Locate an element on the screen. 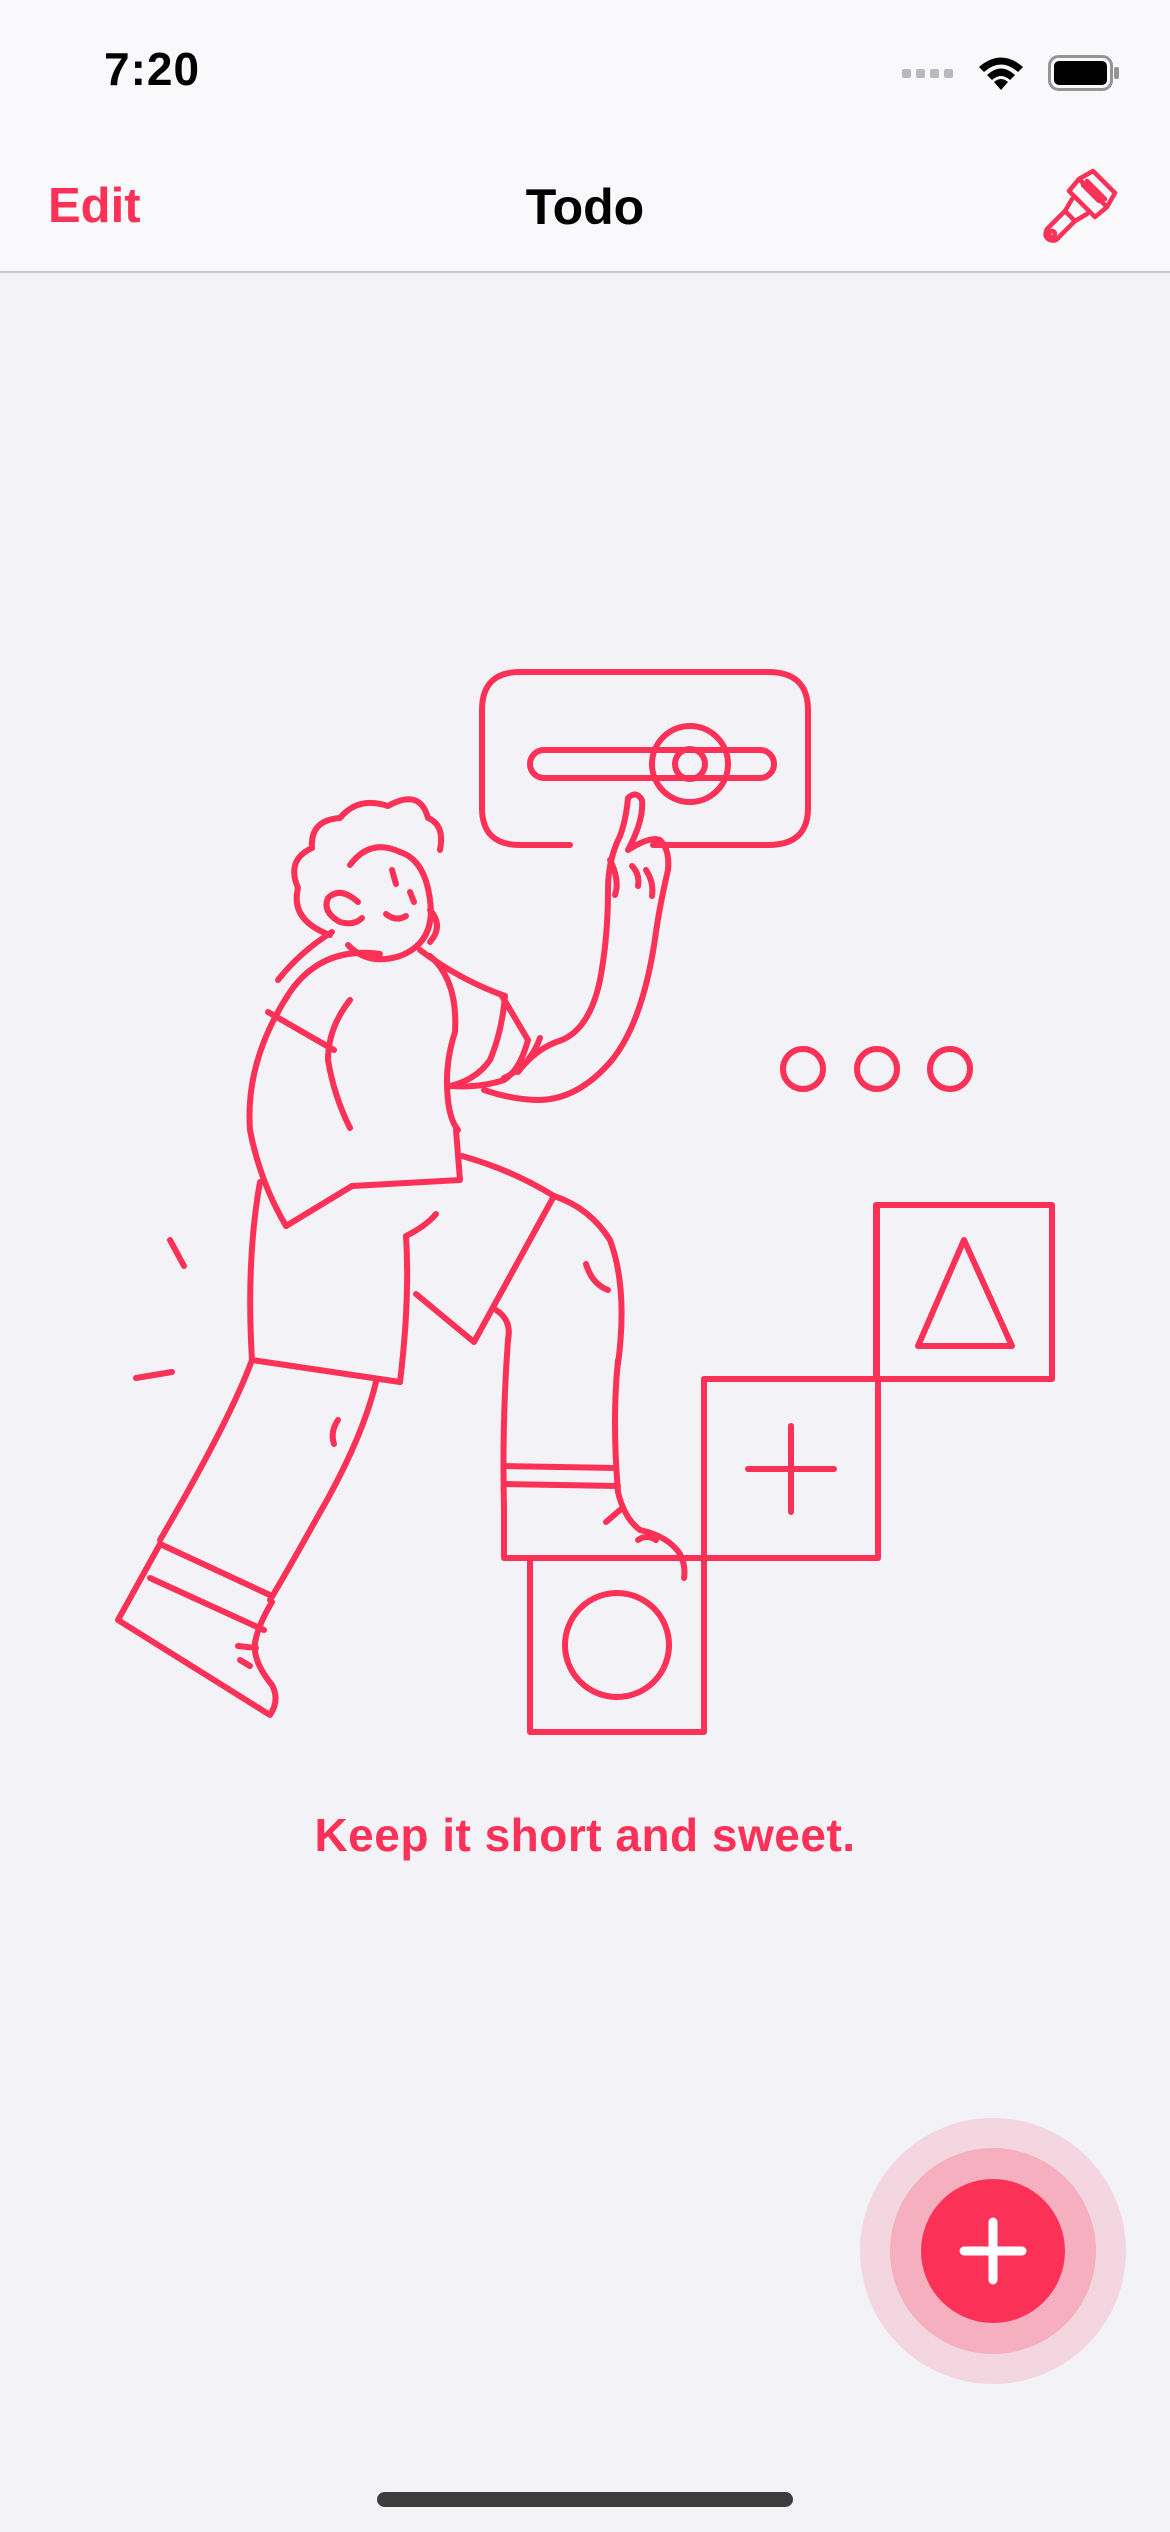  status-icons is located at coordinates (1011, 73).